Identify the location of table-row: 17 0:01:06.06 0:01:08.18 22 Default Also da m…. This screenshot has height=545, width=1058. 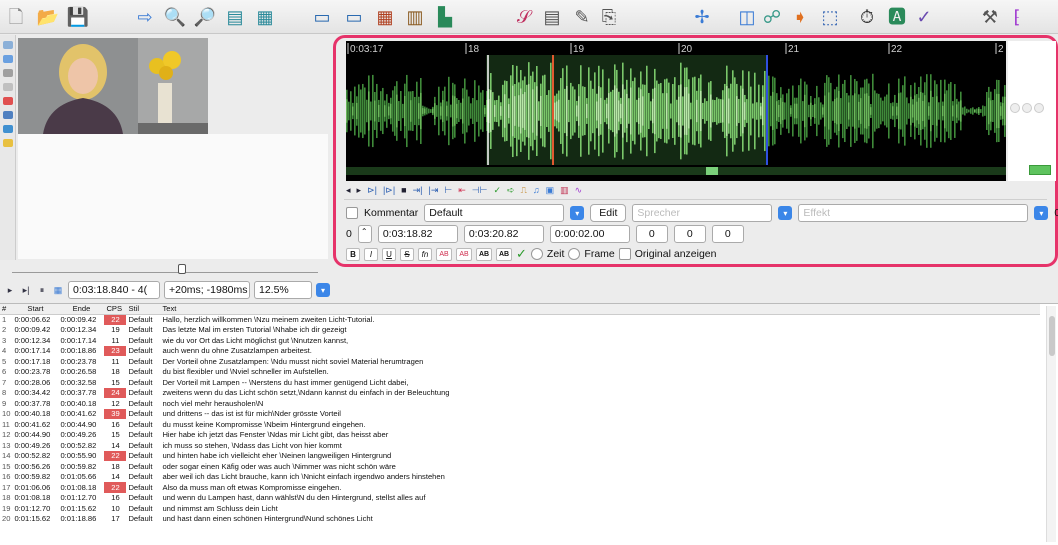
(520, 487).